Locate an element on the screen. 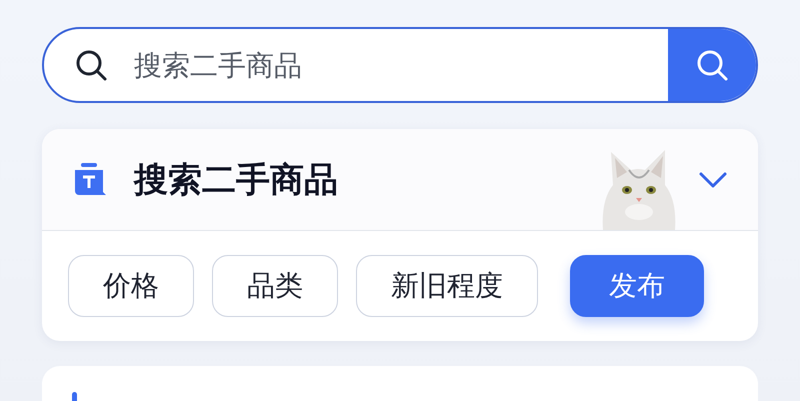  search-button is located at coordinates (712, 65).